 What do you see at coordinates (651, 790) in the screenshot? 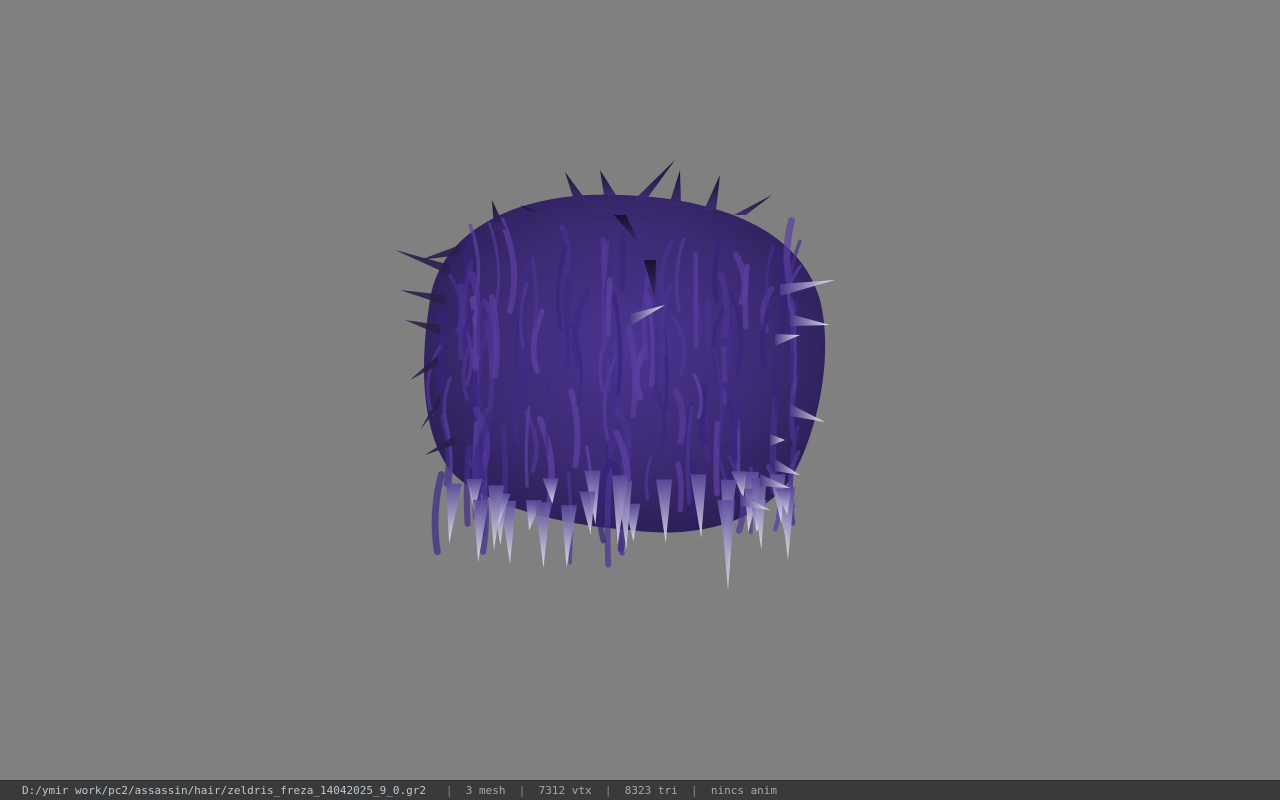
I see `triangle-count-label: 8323 tri` at bounding box center [651, 790].